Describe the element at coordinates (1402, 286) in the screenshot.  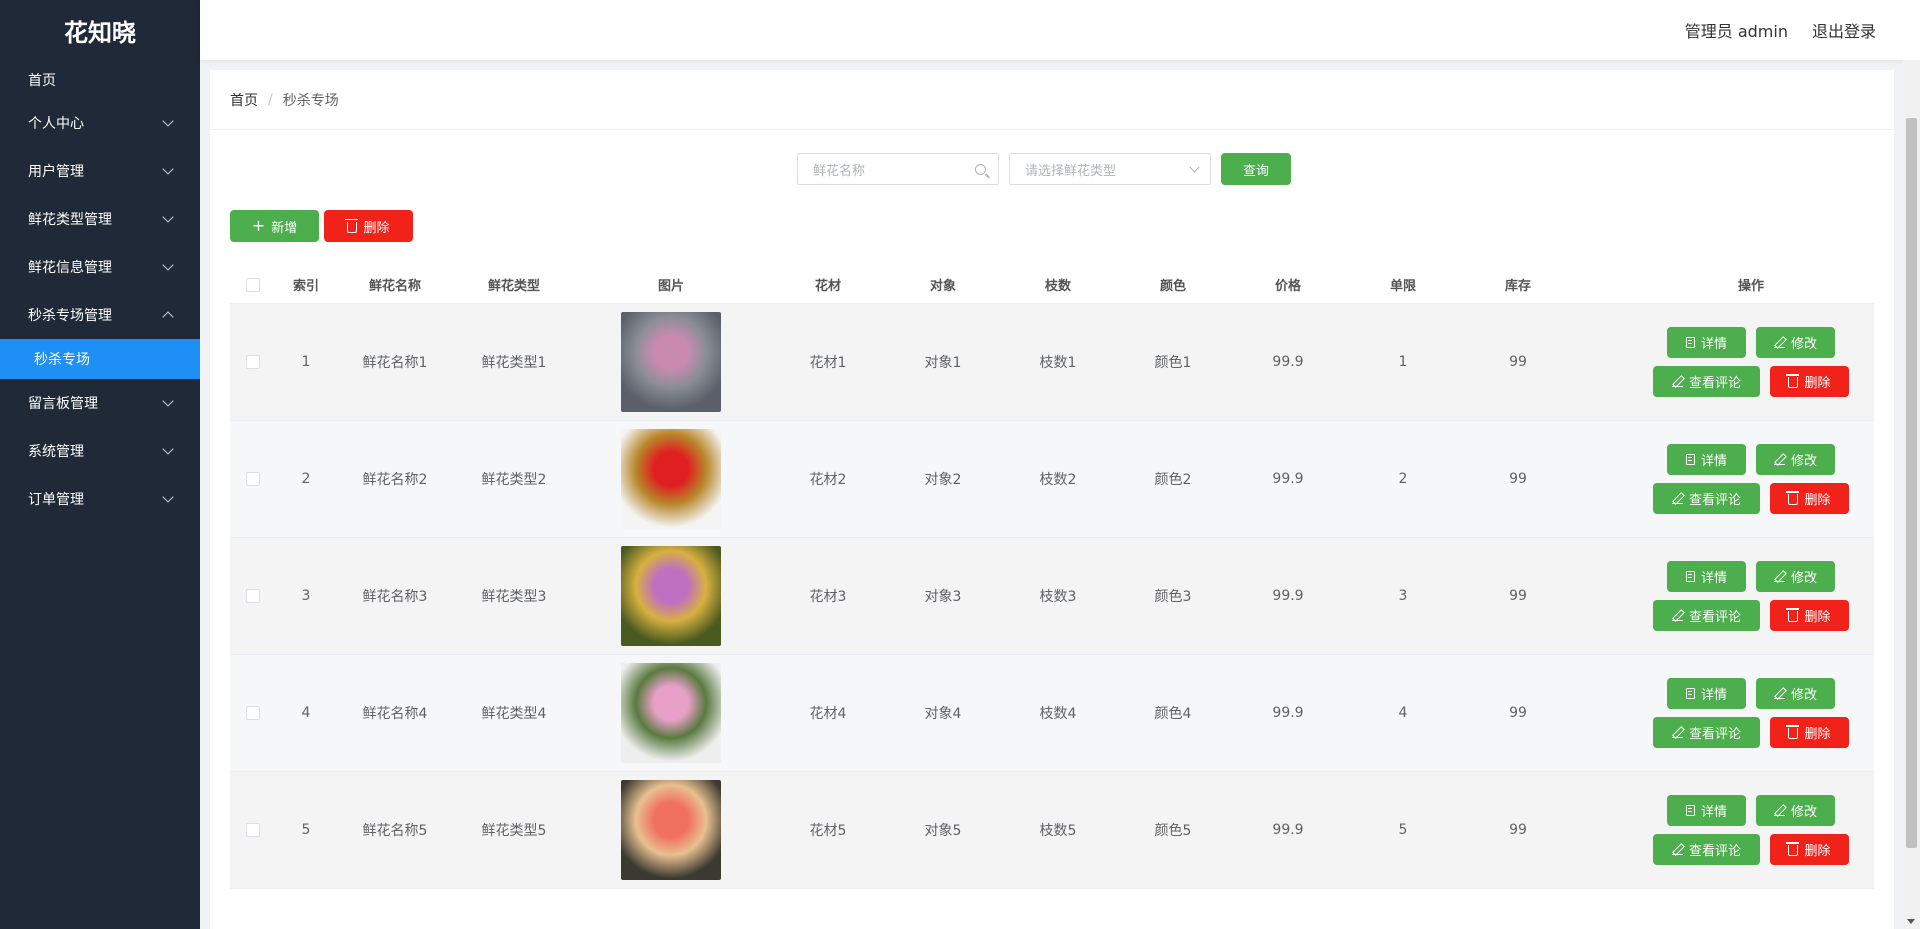
I see `column-header: 单限` at that location.